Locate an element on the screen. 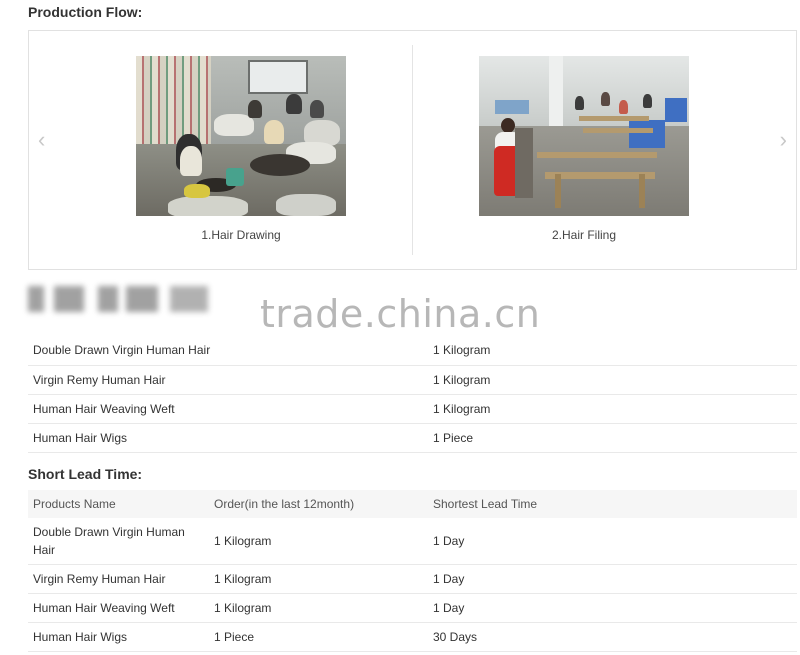  table-row: Human Hair Wigs 1 Piece is located at coordinates (412, 438).